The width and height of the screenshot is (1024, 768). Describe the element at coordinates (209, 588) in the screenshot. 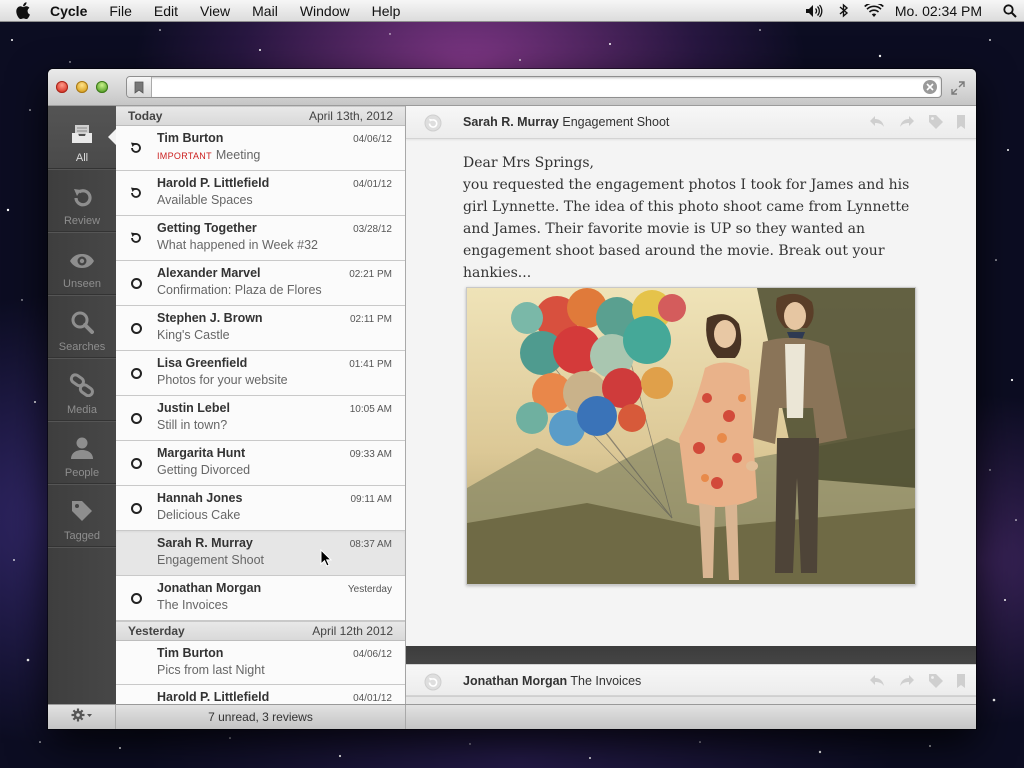

I see `message-sender: Jonathan Morgan` at that location.